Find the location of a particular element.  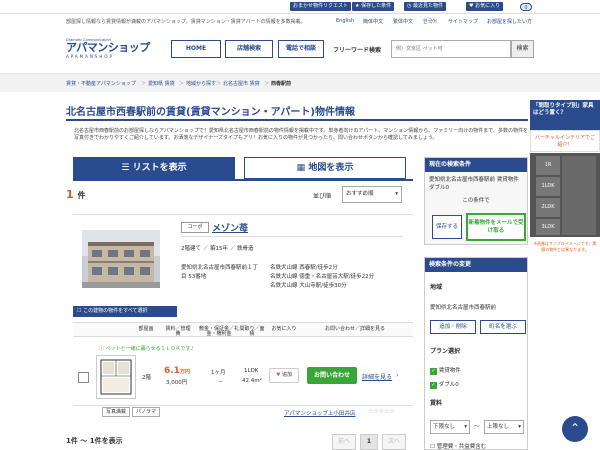

lang-korean: 한국어 is located at coordinates (430, 21).